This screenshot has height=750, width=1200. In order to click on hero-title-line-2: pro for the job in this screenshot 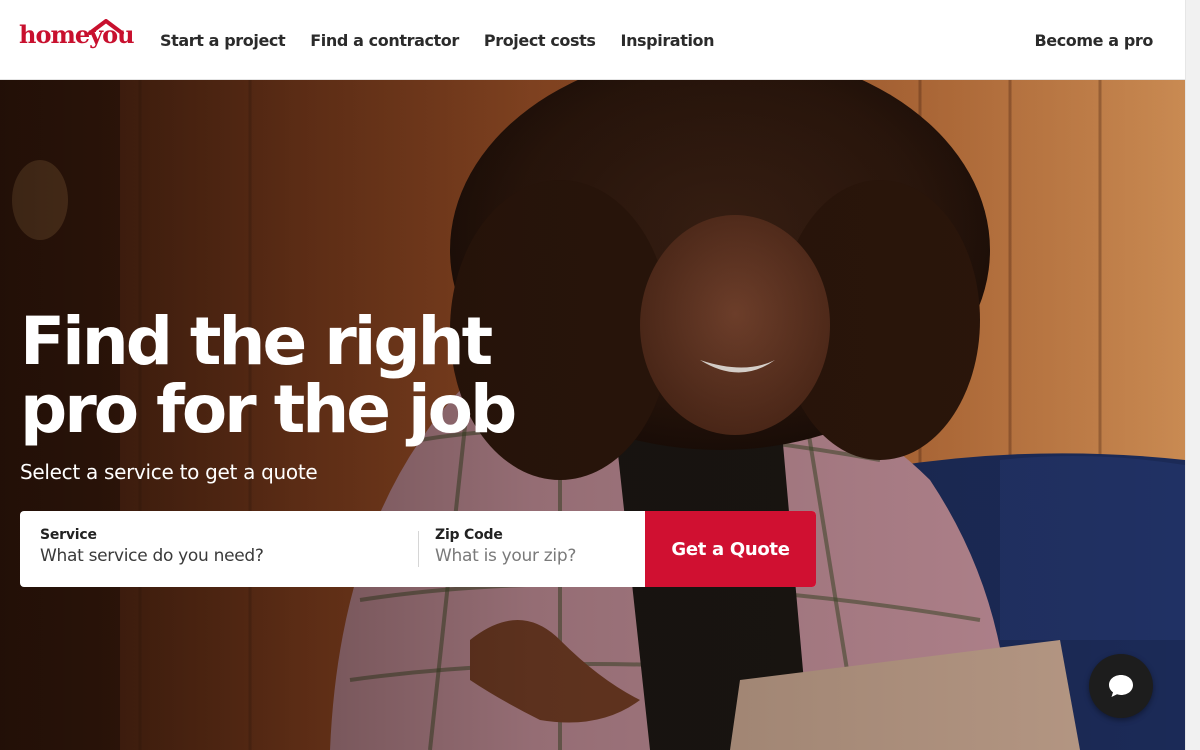, I will do `click(268, 409)`.